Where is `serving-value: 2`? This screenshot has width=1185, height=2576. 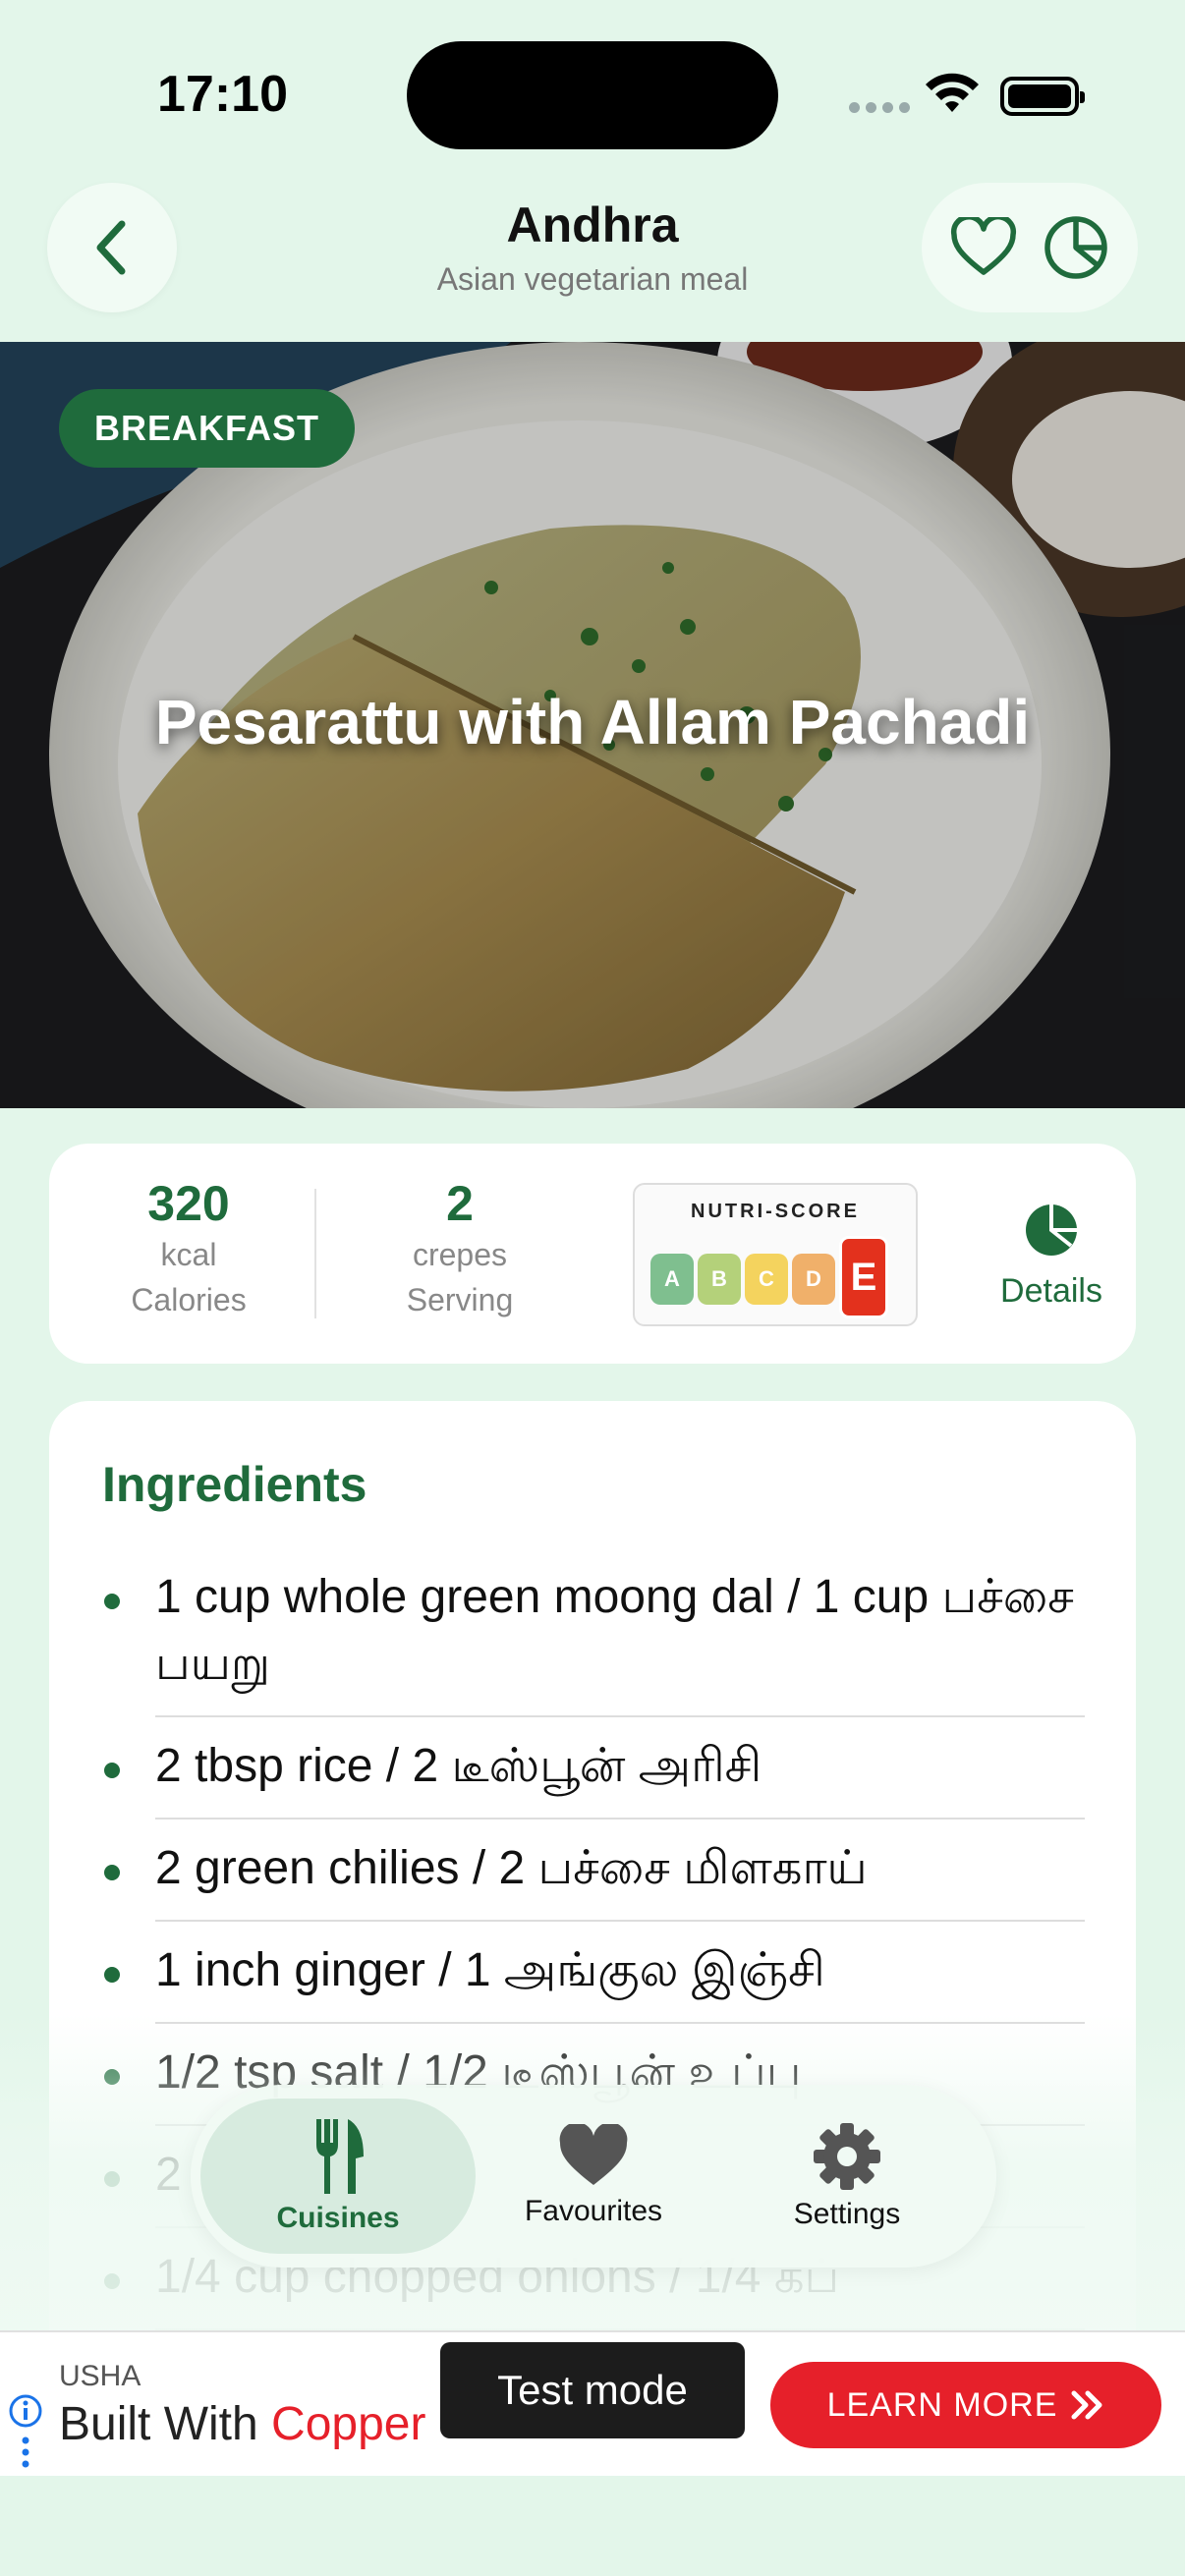 serving-value: 2 is located at coordinates (460, 1203).